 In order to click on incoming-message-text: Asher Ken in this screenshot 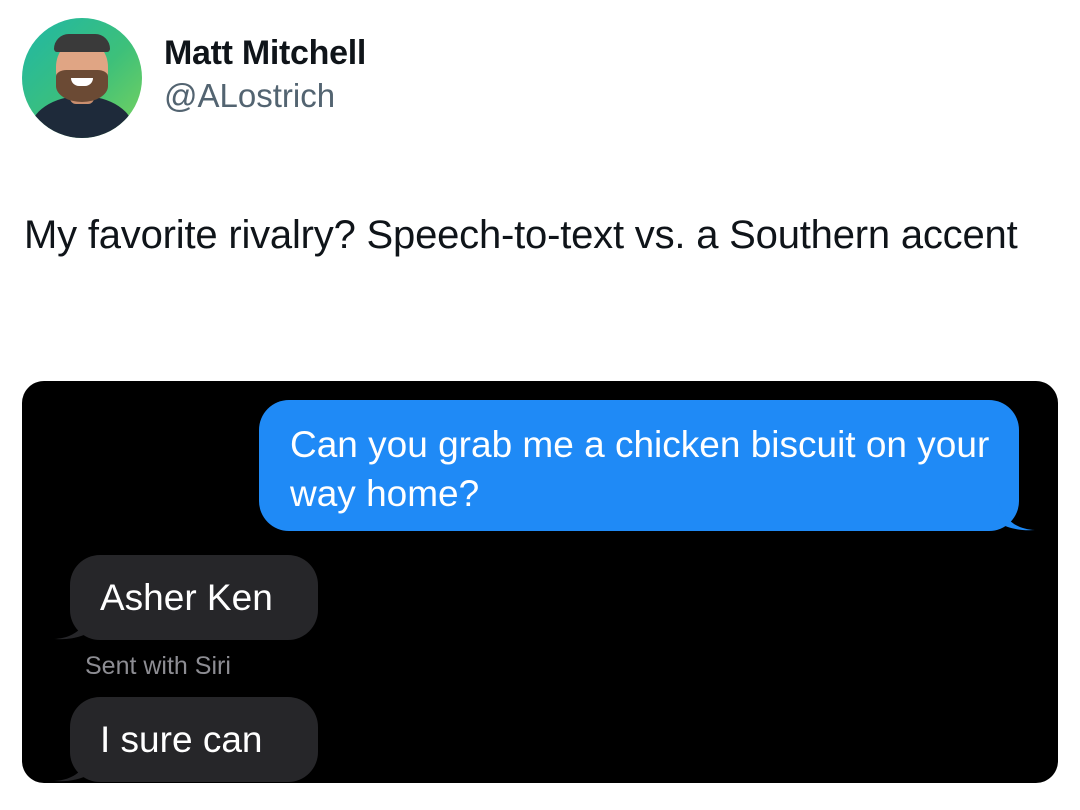, I will do `click(186, 597)`.